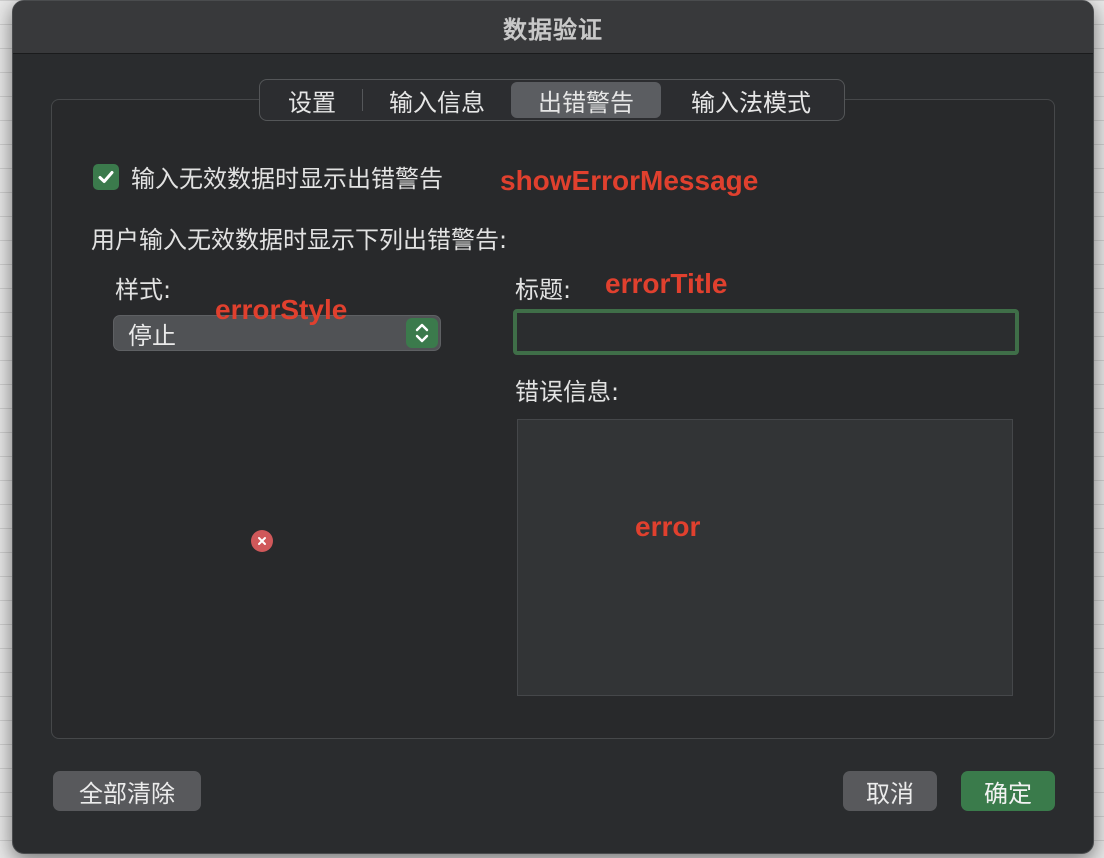 The height and width of the screenshot is (858, 1104). Describe the element at coordinates (751, 100) in the screenshot. I see `tab-ime-mode: 输入法模式` at that location.